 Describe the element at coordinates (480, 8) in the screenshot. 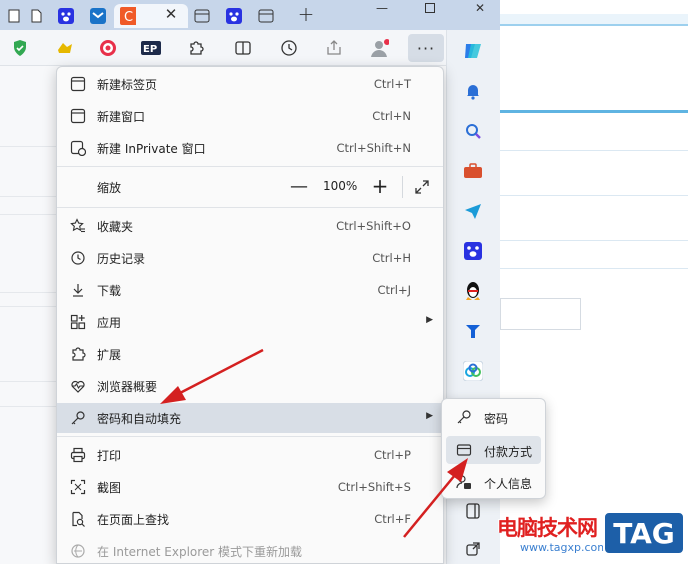

I see `close-window-button: ✕` at that location.